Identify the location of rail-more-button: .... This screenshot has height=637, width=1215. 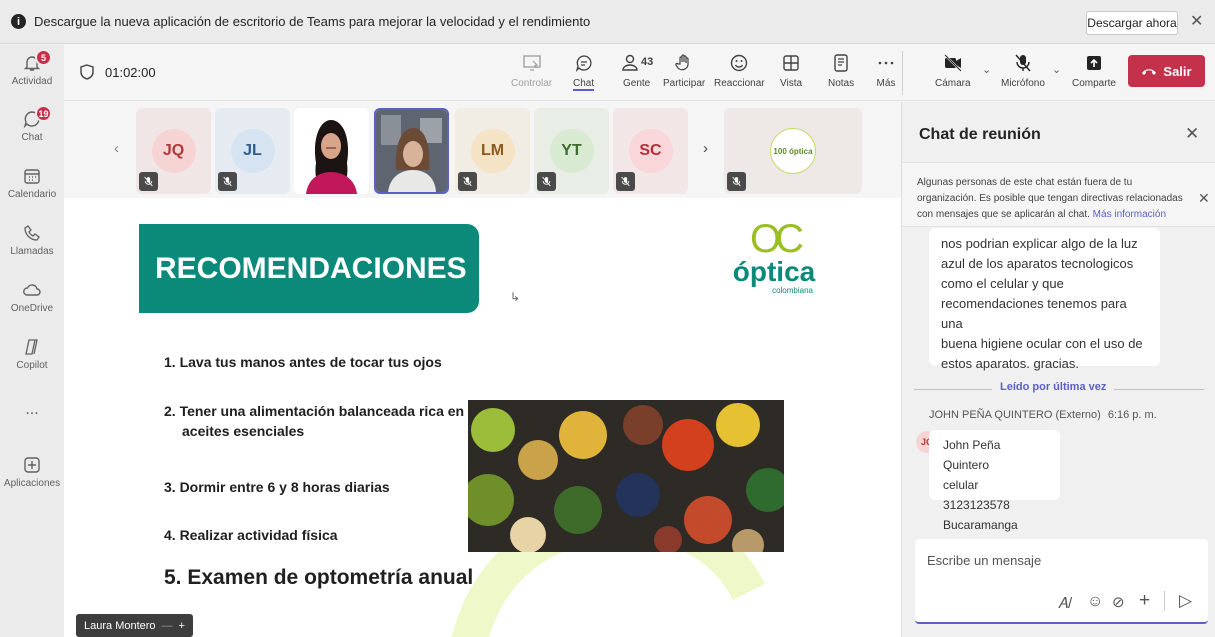
(32, 410).